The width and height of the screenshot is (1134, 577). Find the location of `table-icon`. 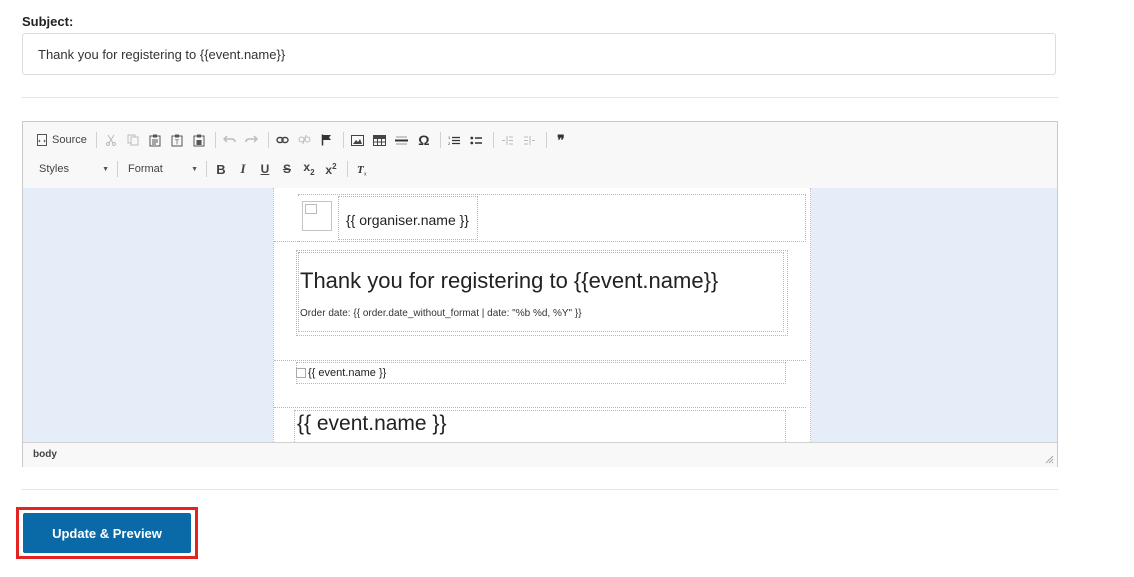

table-icon is located at coordinates (380, 140).